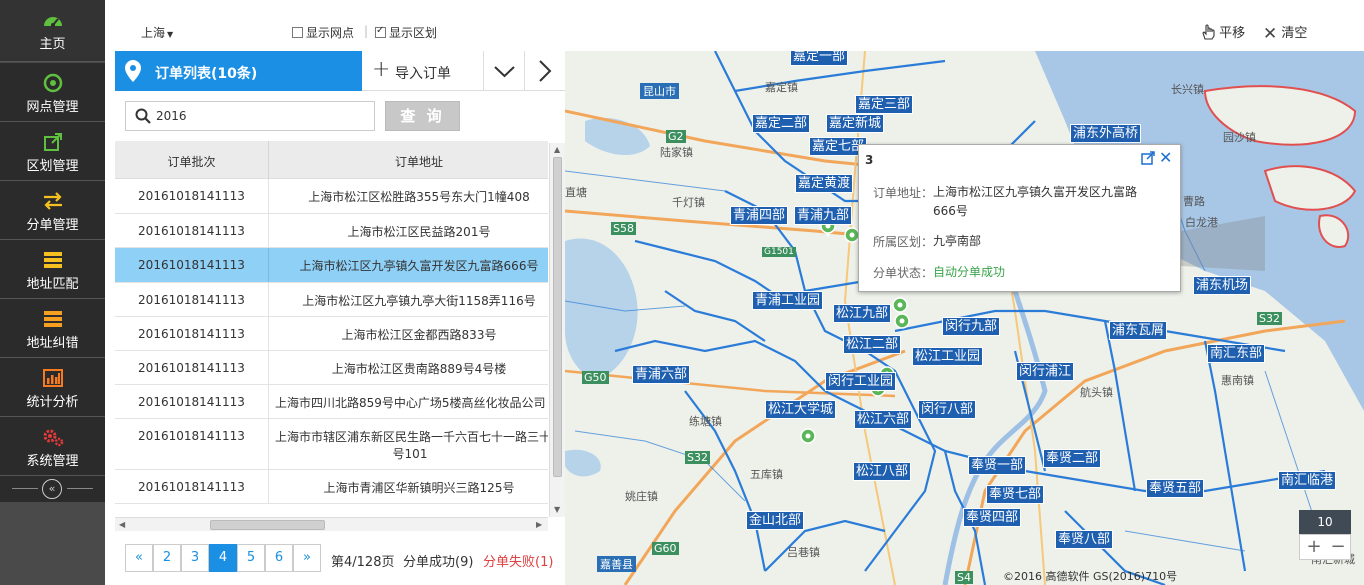  I want to click on next-panel-button, so click(545, 71).